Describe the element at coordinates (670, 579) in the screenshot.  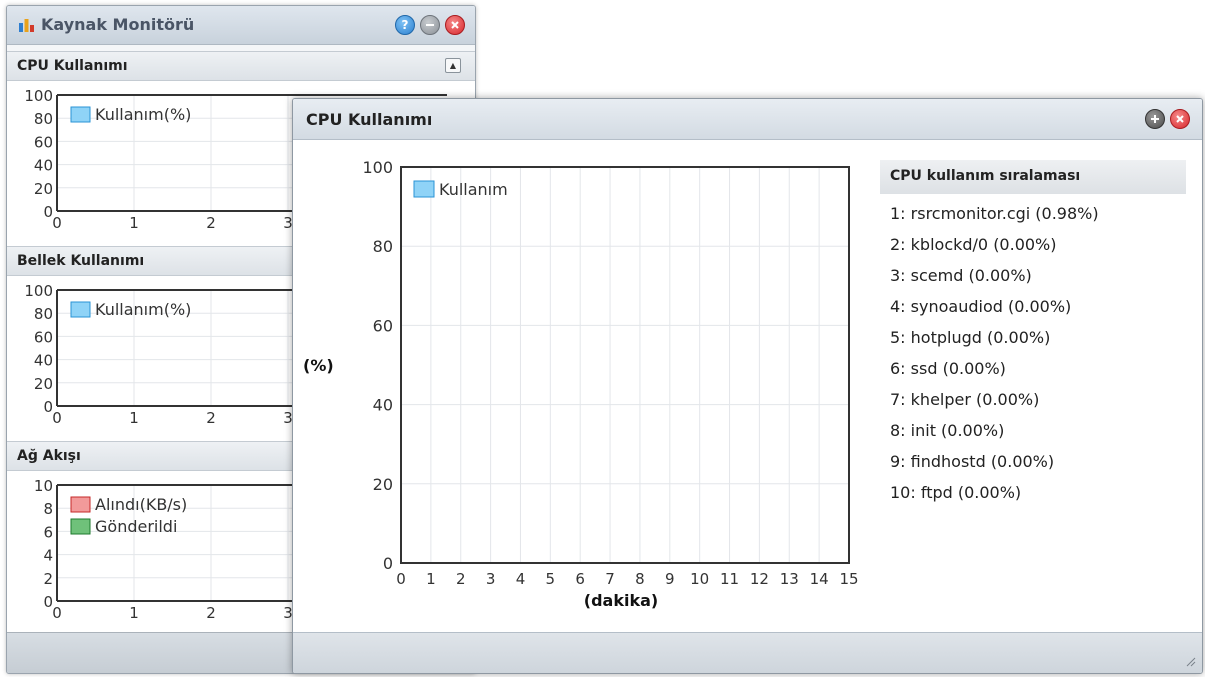
I see `x-tick-label: 9` at that location.